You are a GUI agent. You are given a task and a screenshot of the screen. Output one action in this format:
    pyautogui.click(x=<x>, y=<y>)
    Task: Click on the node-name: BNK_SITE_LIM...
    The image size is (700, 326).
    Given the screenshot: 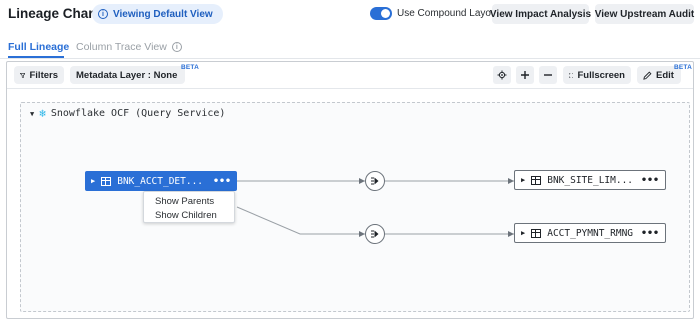 What is the action you would take?
    pyautogui.click(x=590, y=180)
    